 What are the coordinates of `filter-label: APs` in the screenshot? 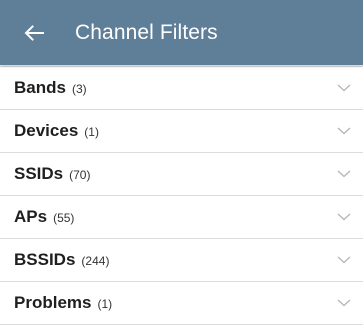 It's located at (31, 216).